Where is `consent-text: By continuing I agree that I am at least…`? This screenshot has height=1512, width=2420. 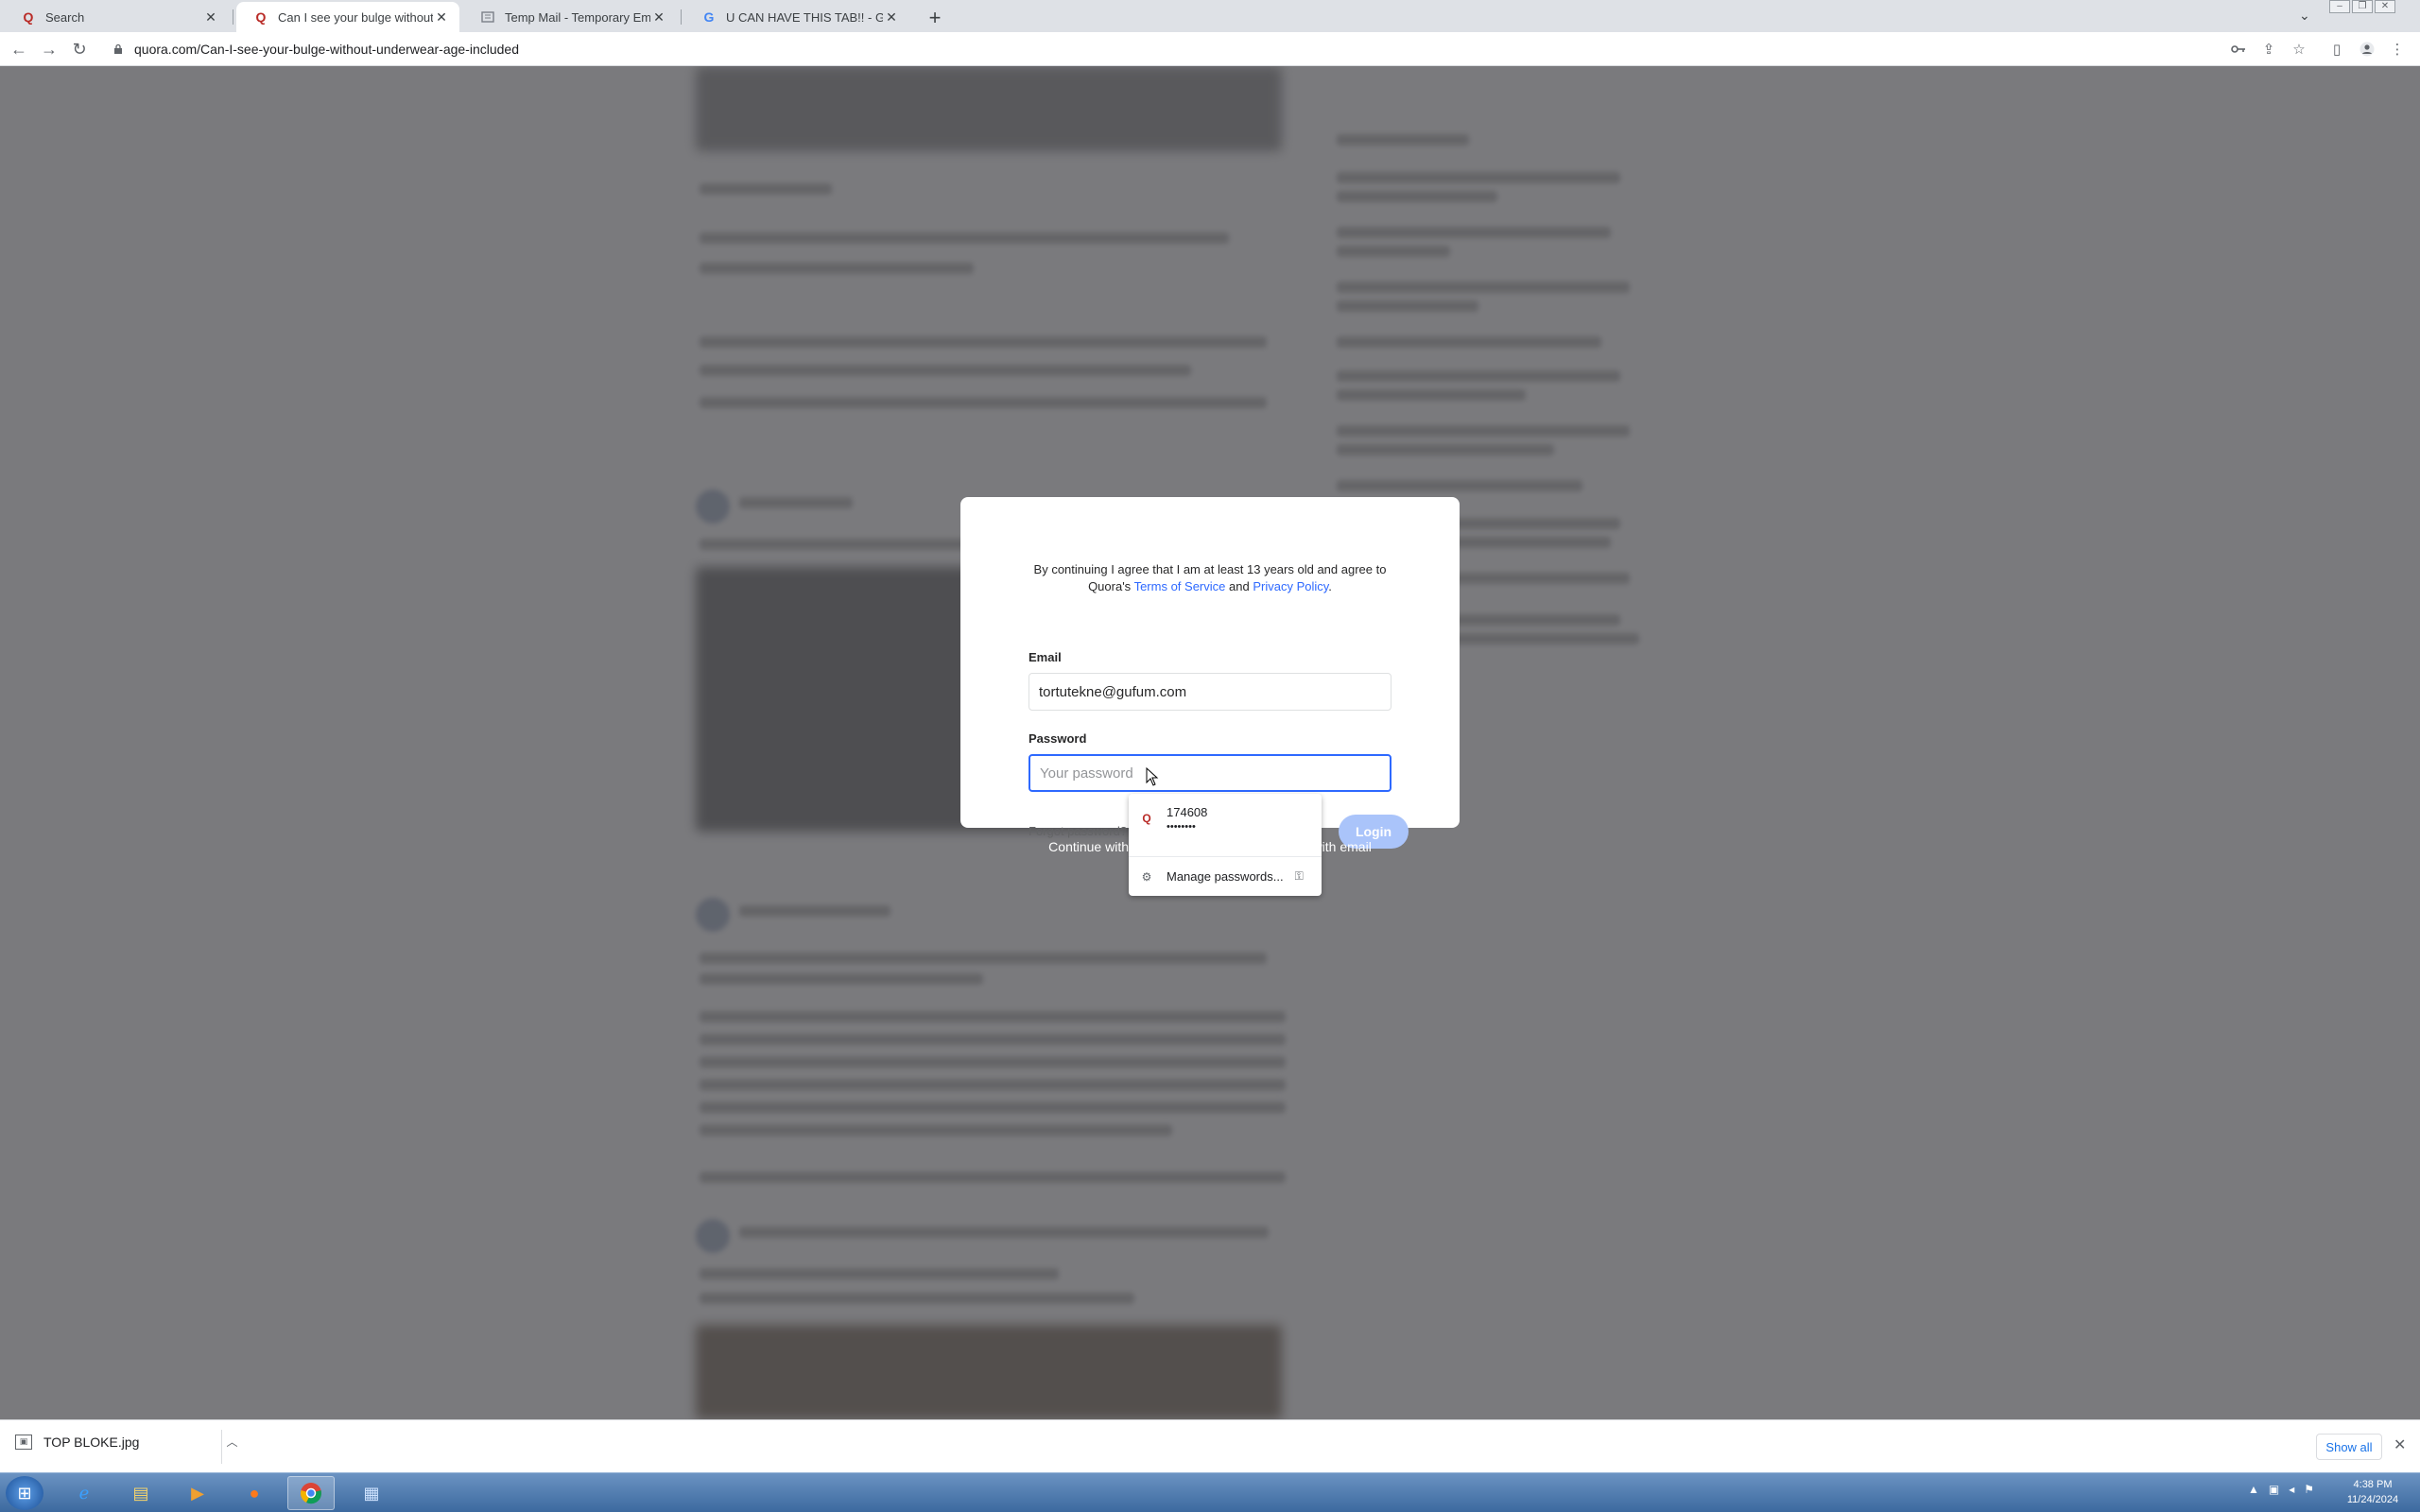 consent-text: By continuing I agree that I am at least… is located at coordinates (1210, 578).